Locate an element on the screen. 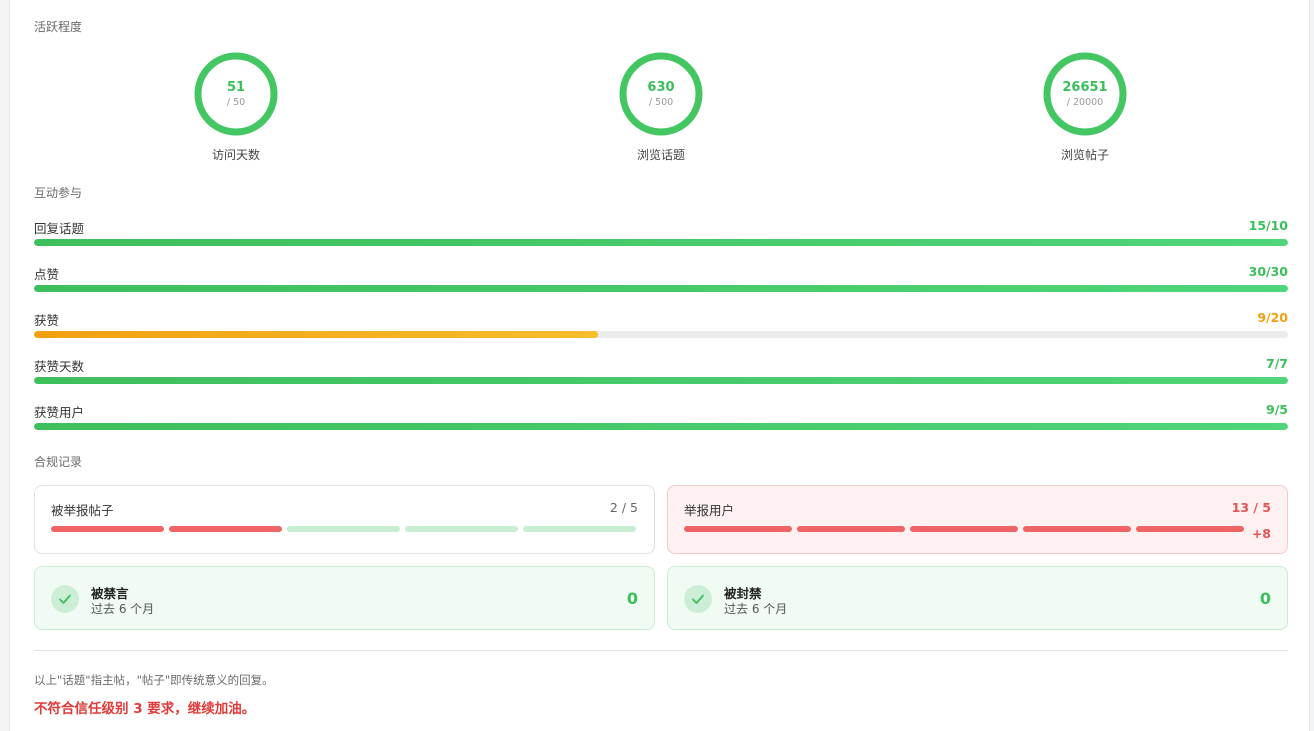  progress-value: 9/5 is located at coordinates (1277, 409).